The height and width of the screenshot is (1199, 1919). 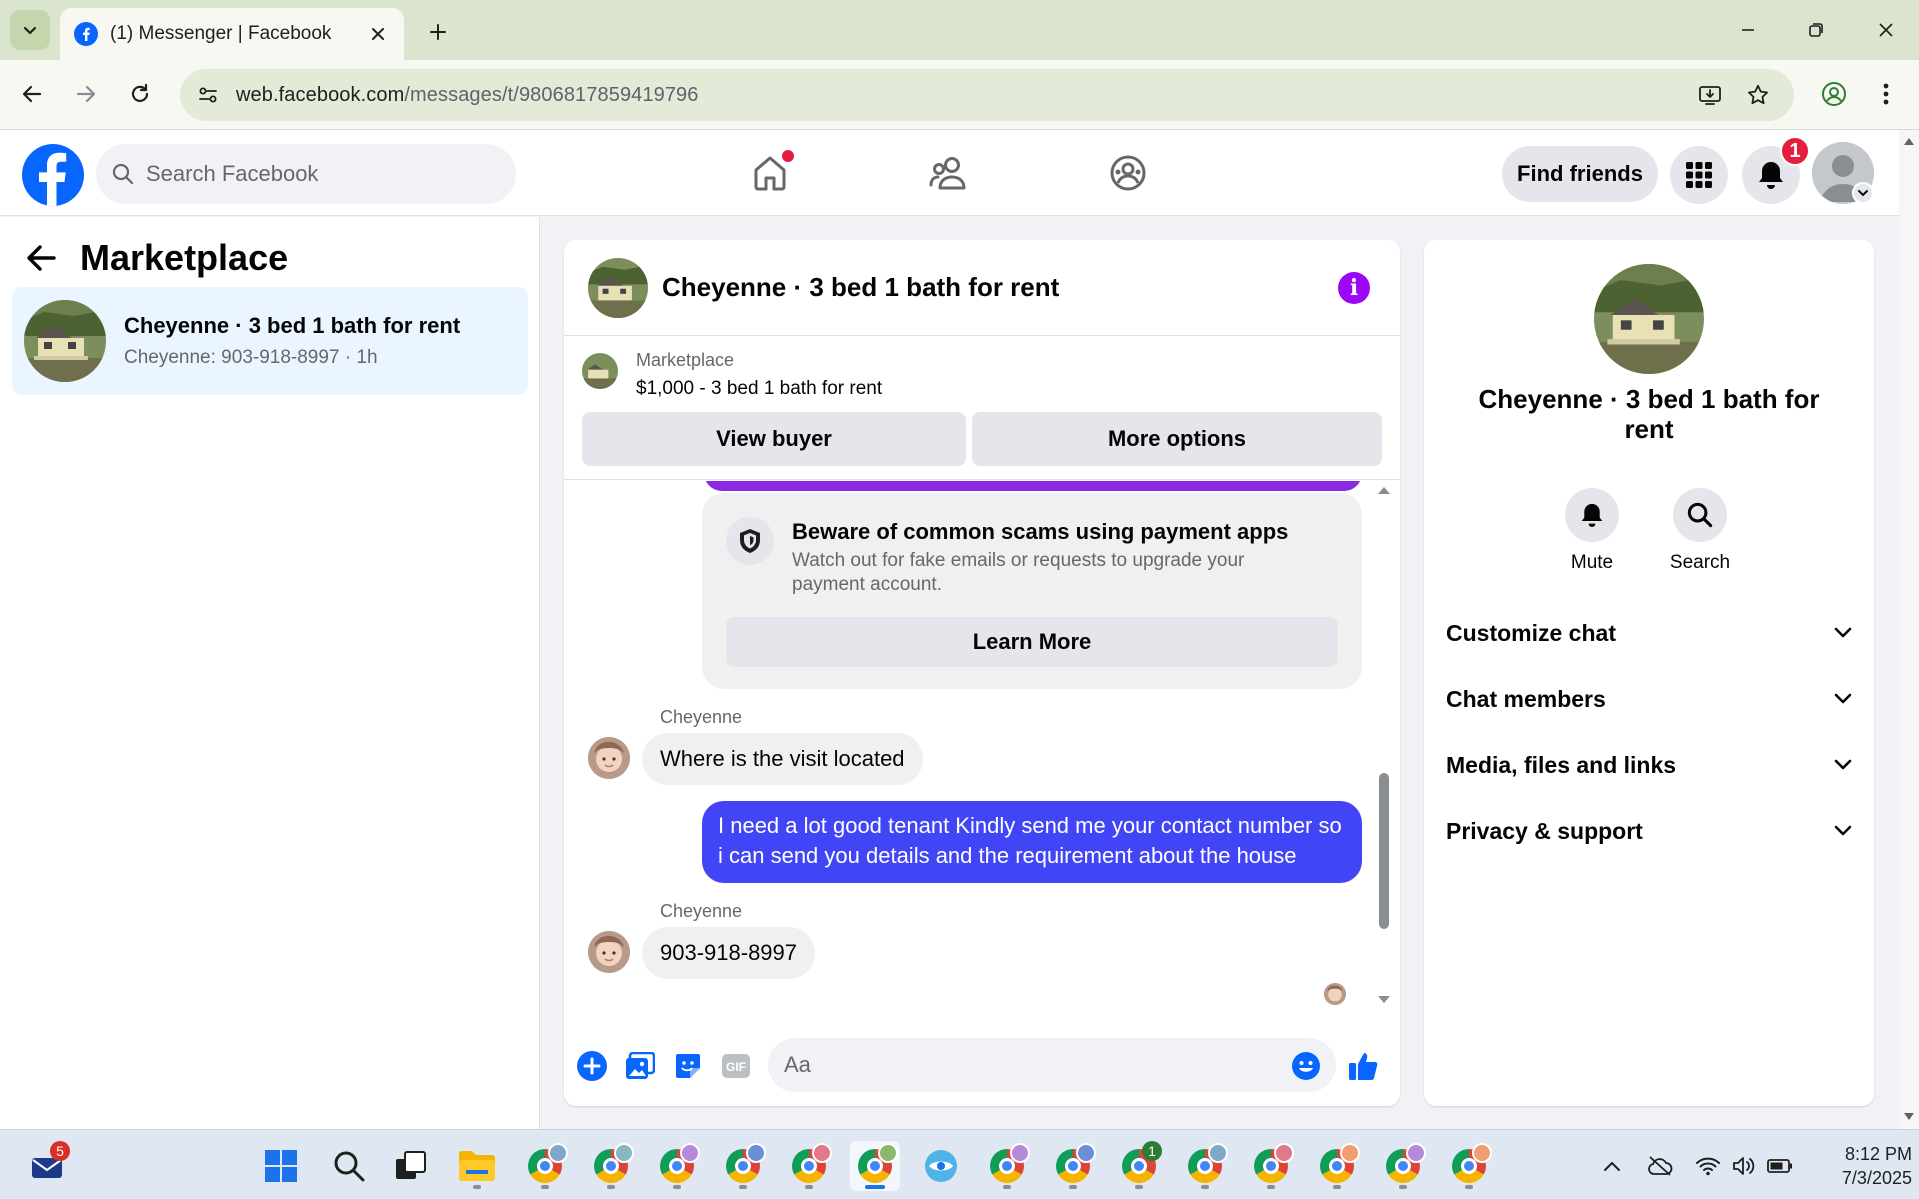 I want to click on search-action: Search, so click(x=1700, y=531).